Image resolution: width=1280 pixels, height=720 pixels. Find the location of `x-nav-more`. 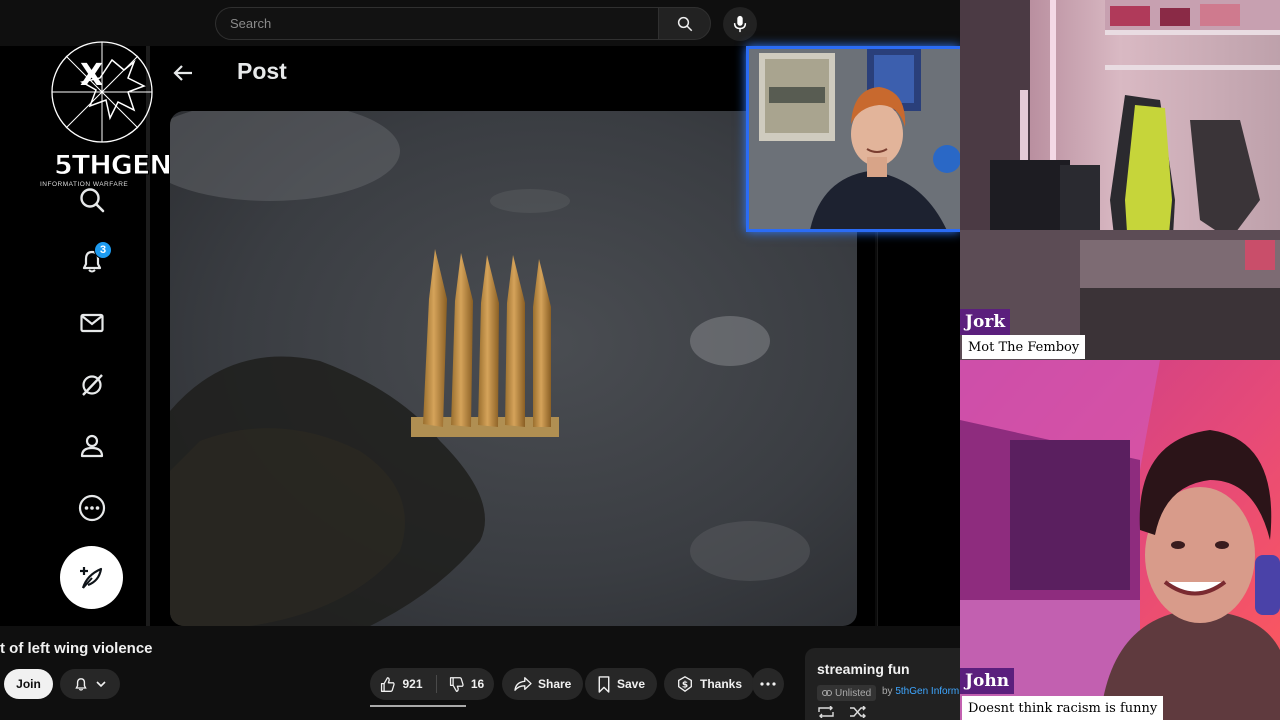

x-nav-more is located at coordinates (92, 508).